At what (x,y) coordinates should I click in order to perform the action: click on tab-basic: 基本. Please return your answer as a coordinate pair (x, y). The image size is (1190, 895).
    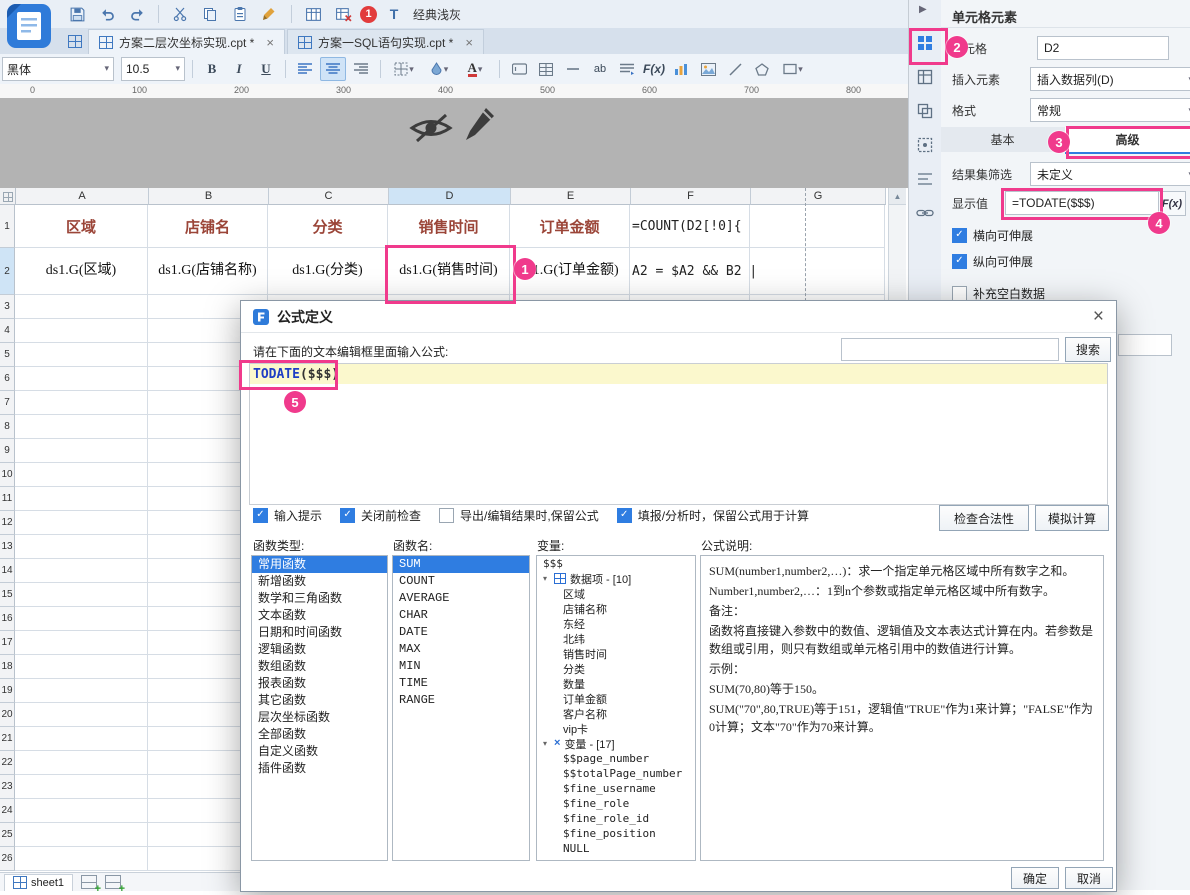
    Looking at the image, I should click on (1002, 139).